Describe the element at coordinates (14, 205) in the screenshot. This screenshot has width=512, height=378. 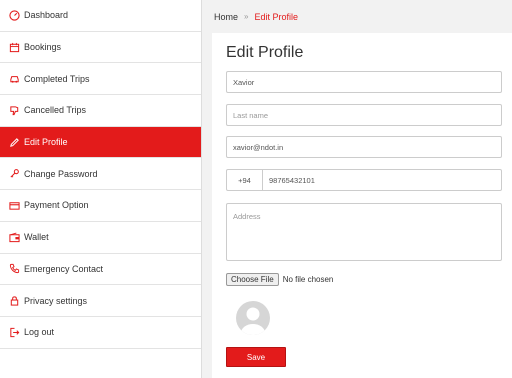
I see `credit-card-icon` at that location.